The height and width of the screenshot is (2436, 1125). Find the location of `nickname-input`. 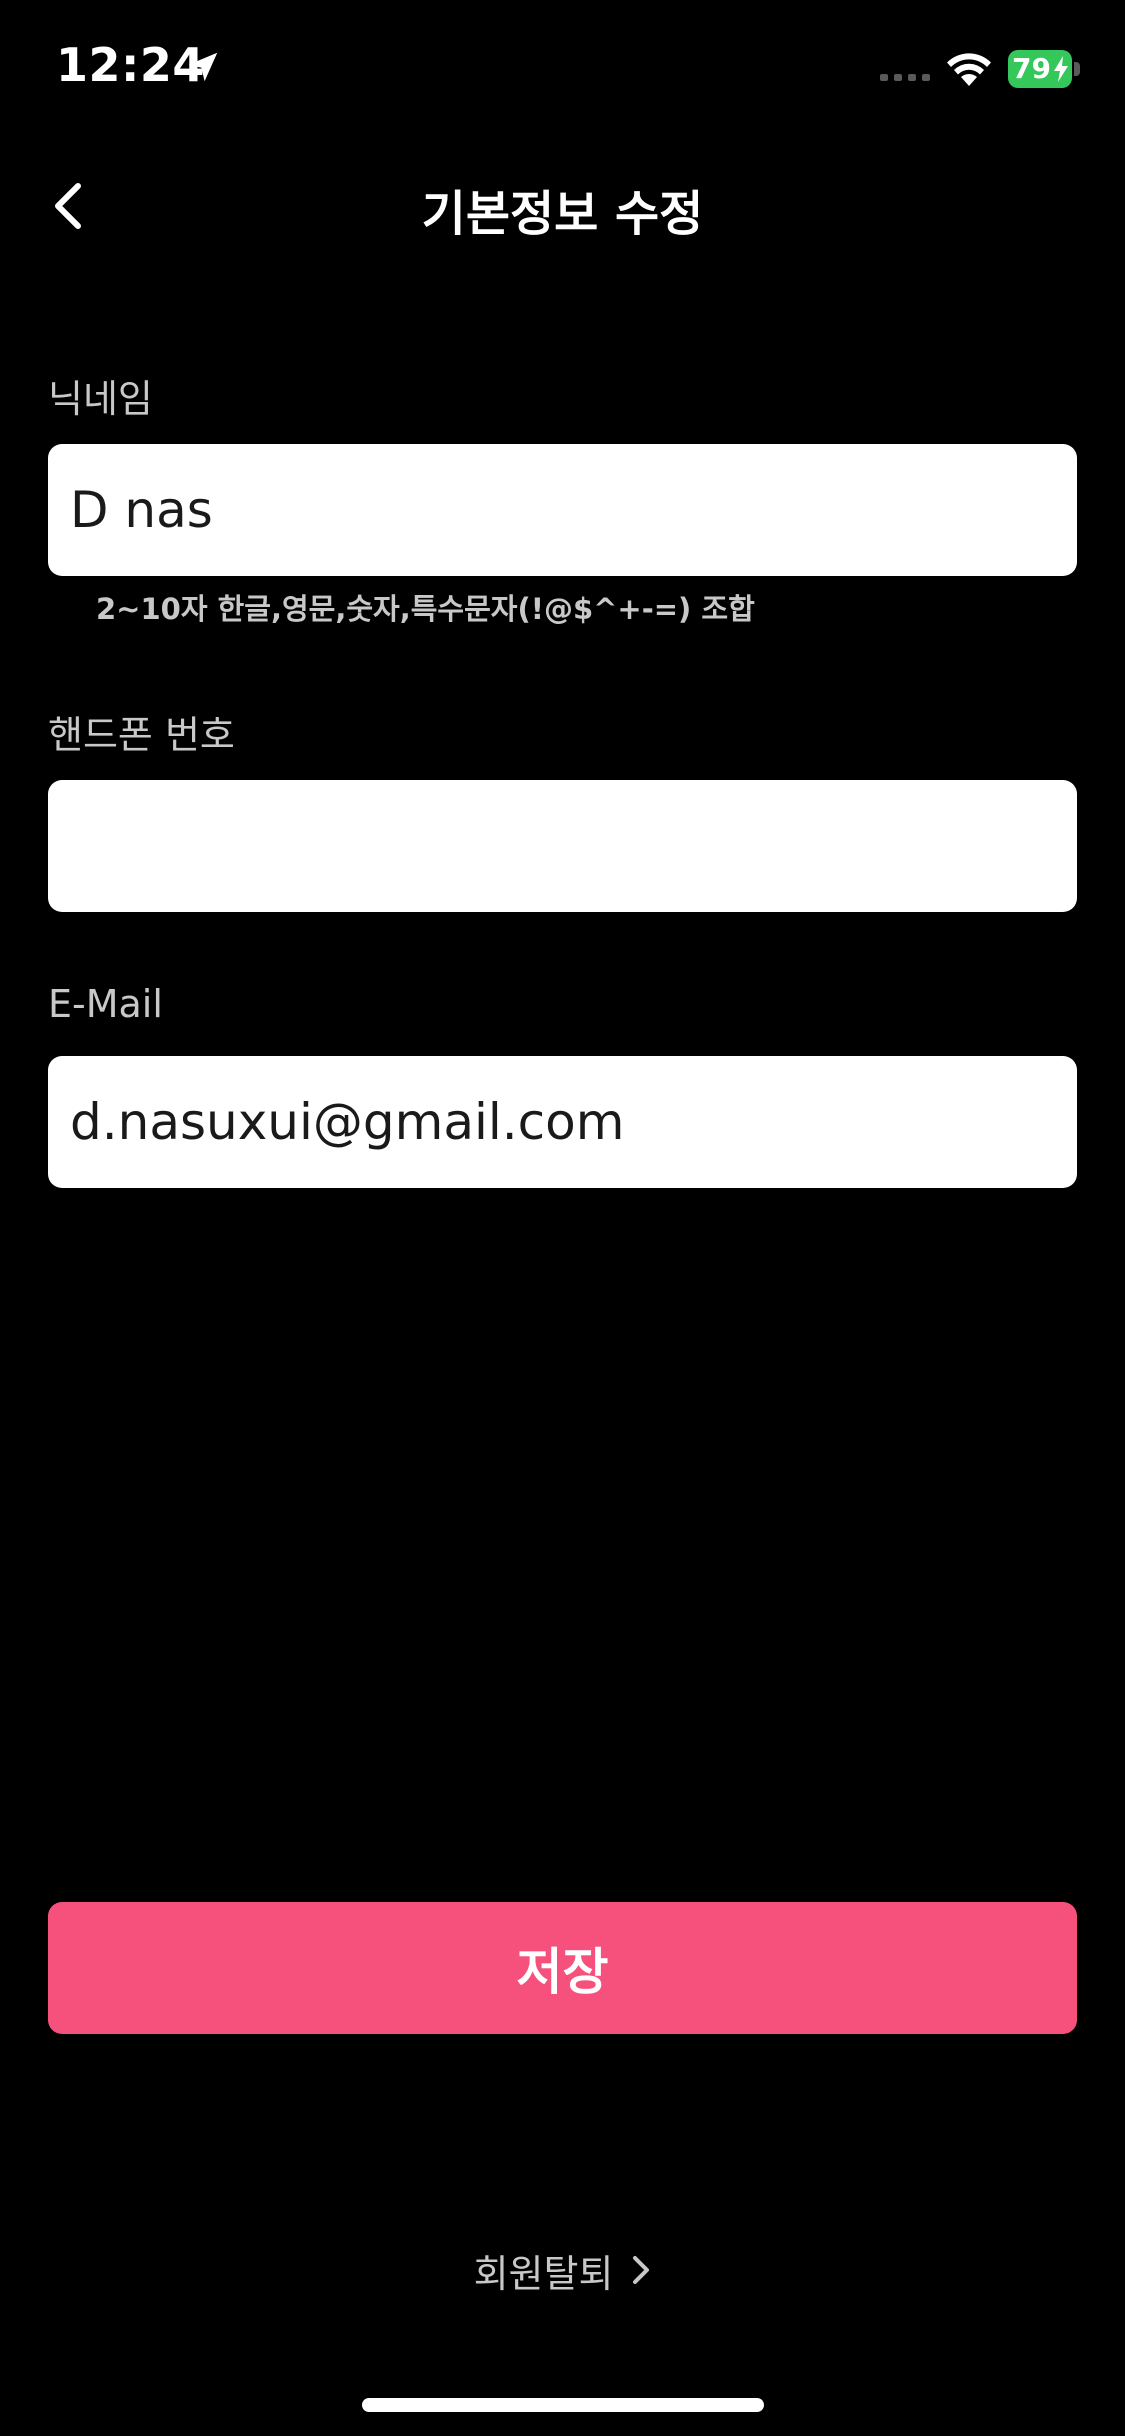

nickname-input is located at coordinates (562, 510).